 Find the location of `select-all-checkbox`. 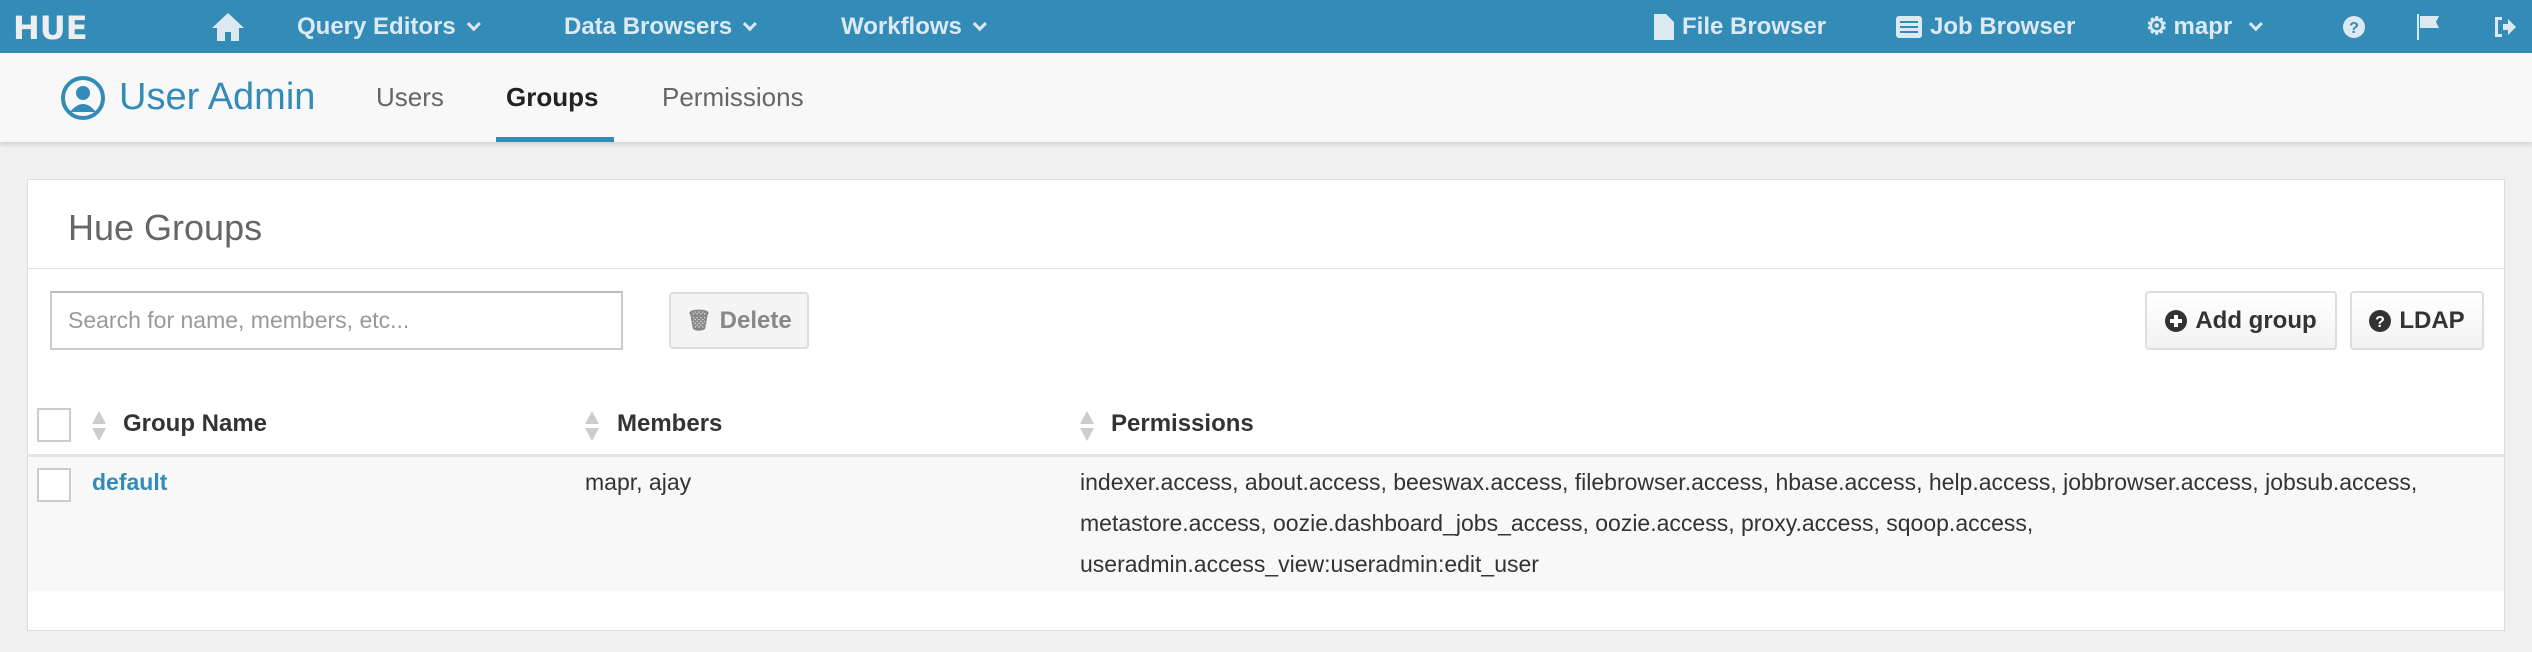

select-all-checkbox is located at coordinates (54, 425).